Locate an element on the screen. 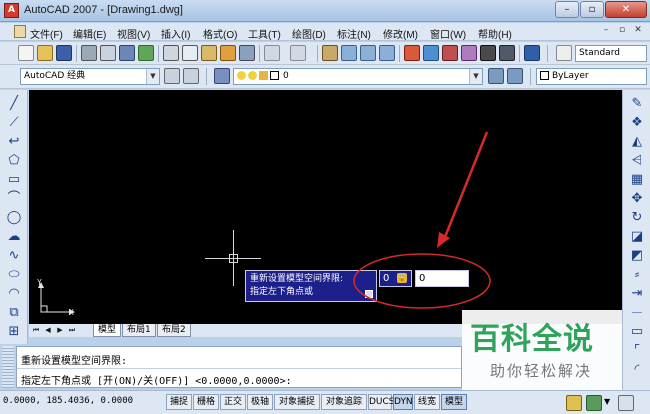 This screenshot has width=650, height=414. copy-object-icon: ❖ is located at coordinates (637, 123).